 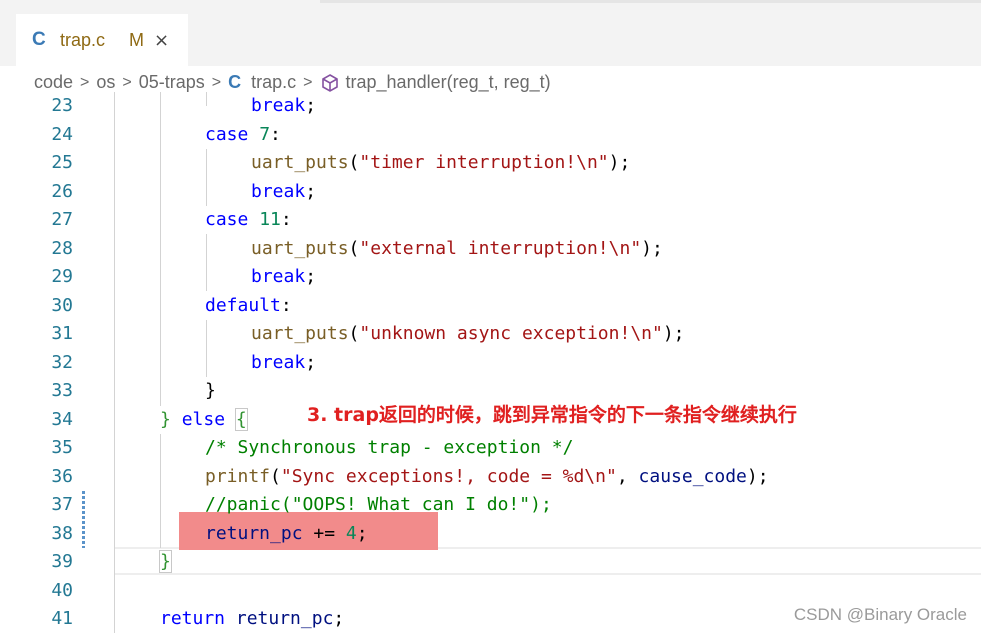 What do you see at coordinates (547, 561) in the screenshot?
I see `current-line-highlight` at bounding box center [547, 561].